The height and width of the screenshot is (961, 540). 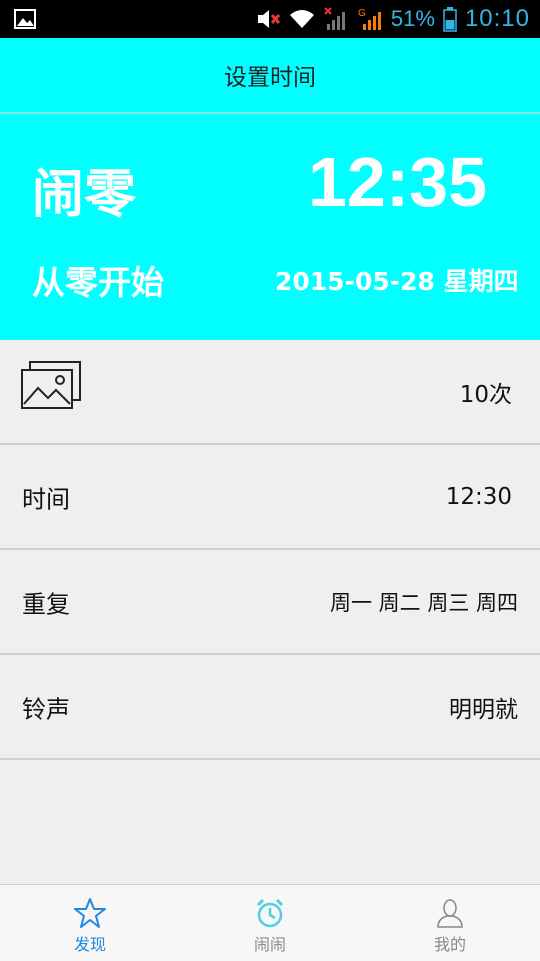 What do you see at coordinates (90, 913) in the screenshot?
I see `star-icon` at bounding box center [90, 913].